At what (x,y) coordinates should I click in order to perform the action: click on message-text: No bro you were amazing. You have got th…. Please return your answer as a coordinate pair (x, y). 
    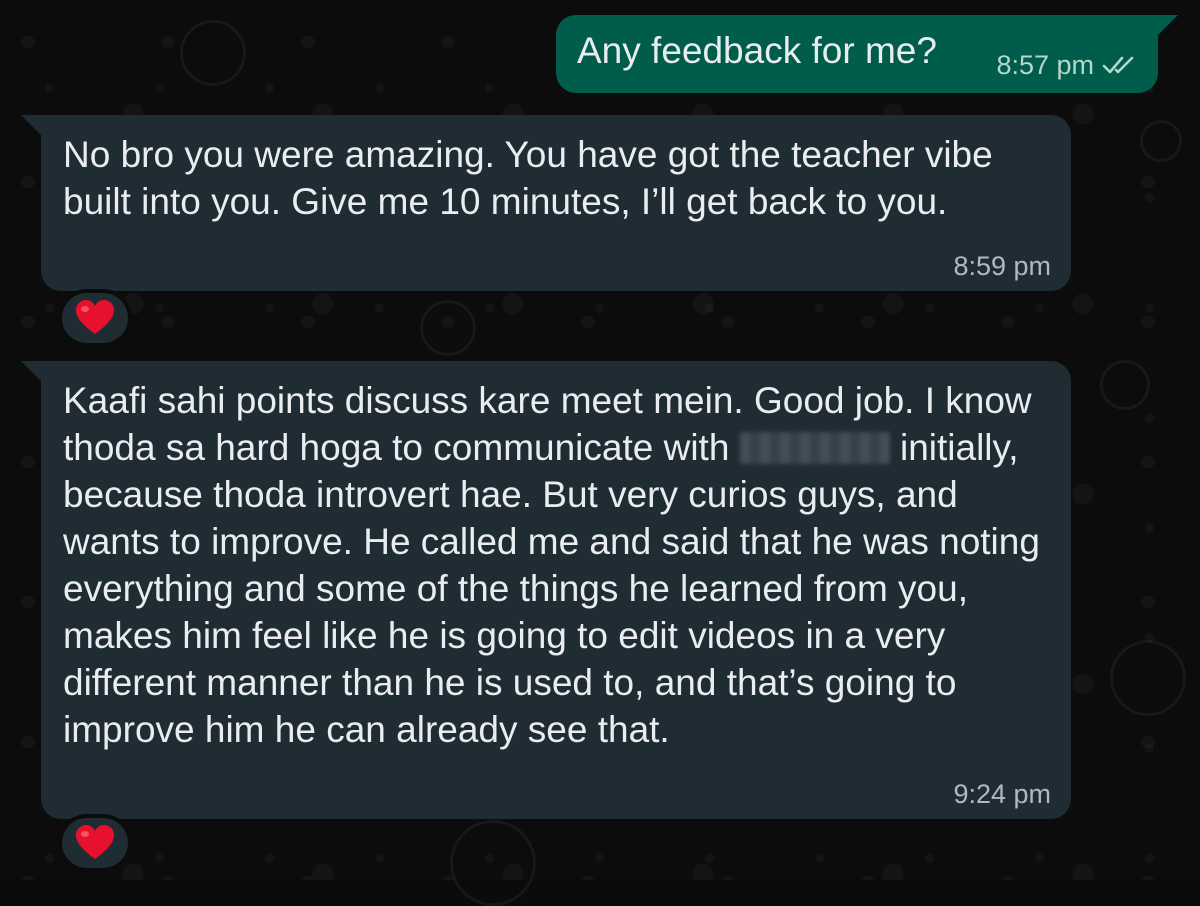
    Looking at the image, I should click on (533, 178).